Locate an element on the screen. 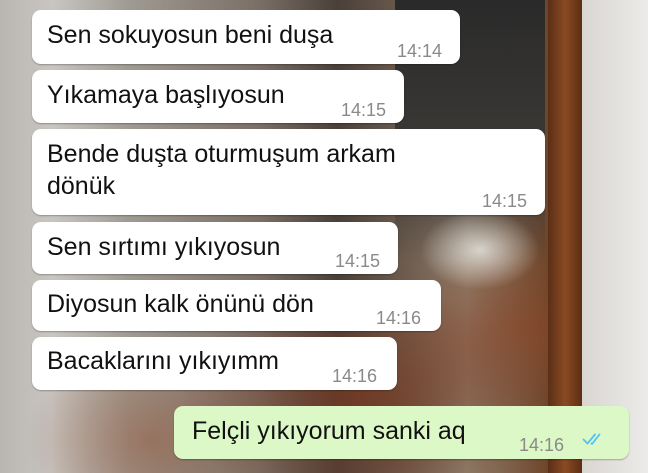 The image size is (648, 473). message-bubble-incoming: Bende duşta oturmuşum arkam dönük 14:15 is located at coordinates (288, 172).